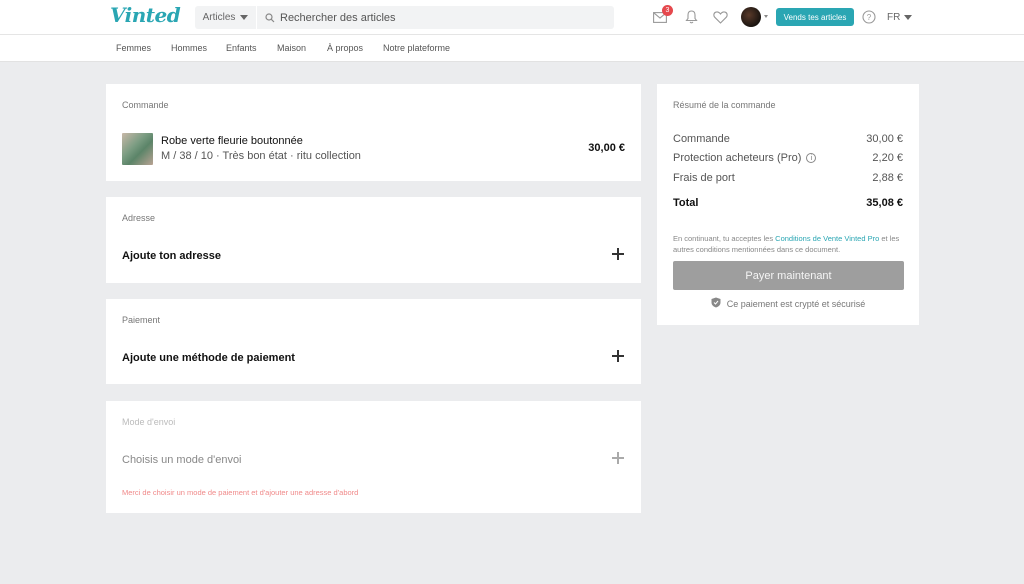  What do you see at coordinates (796, 303) in the screenshot?
I see `secure-payment-text: Ce paiement est crypté et sécurisé` at bounding box center [796, 303].